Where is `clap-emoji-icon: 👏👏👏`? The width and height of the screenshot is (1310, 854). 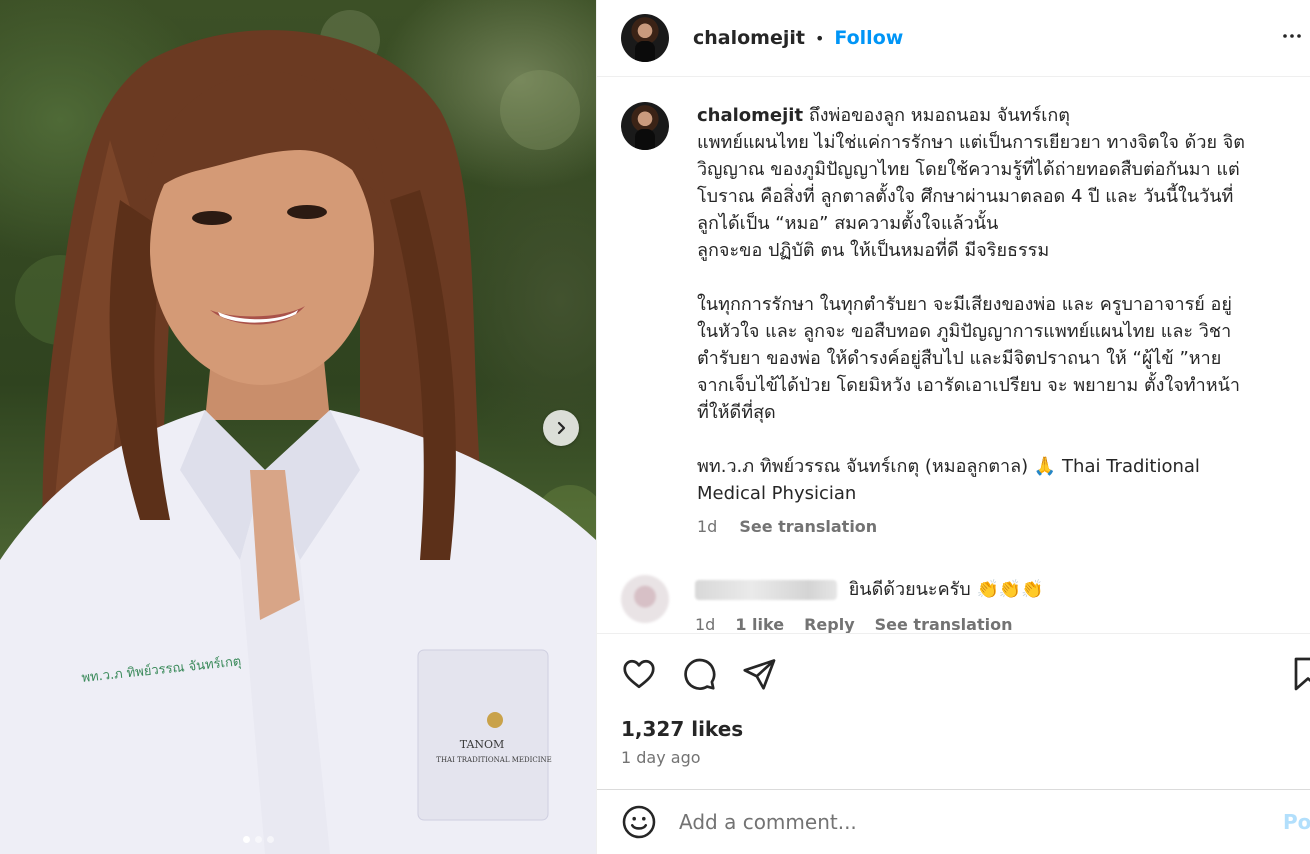 clap-emoji-icon: 👏👏👏 is located at coordinates (1010, 589).